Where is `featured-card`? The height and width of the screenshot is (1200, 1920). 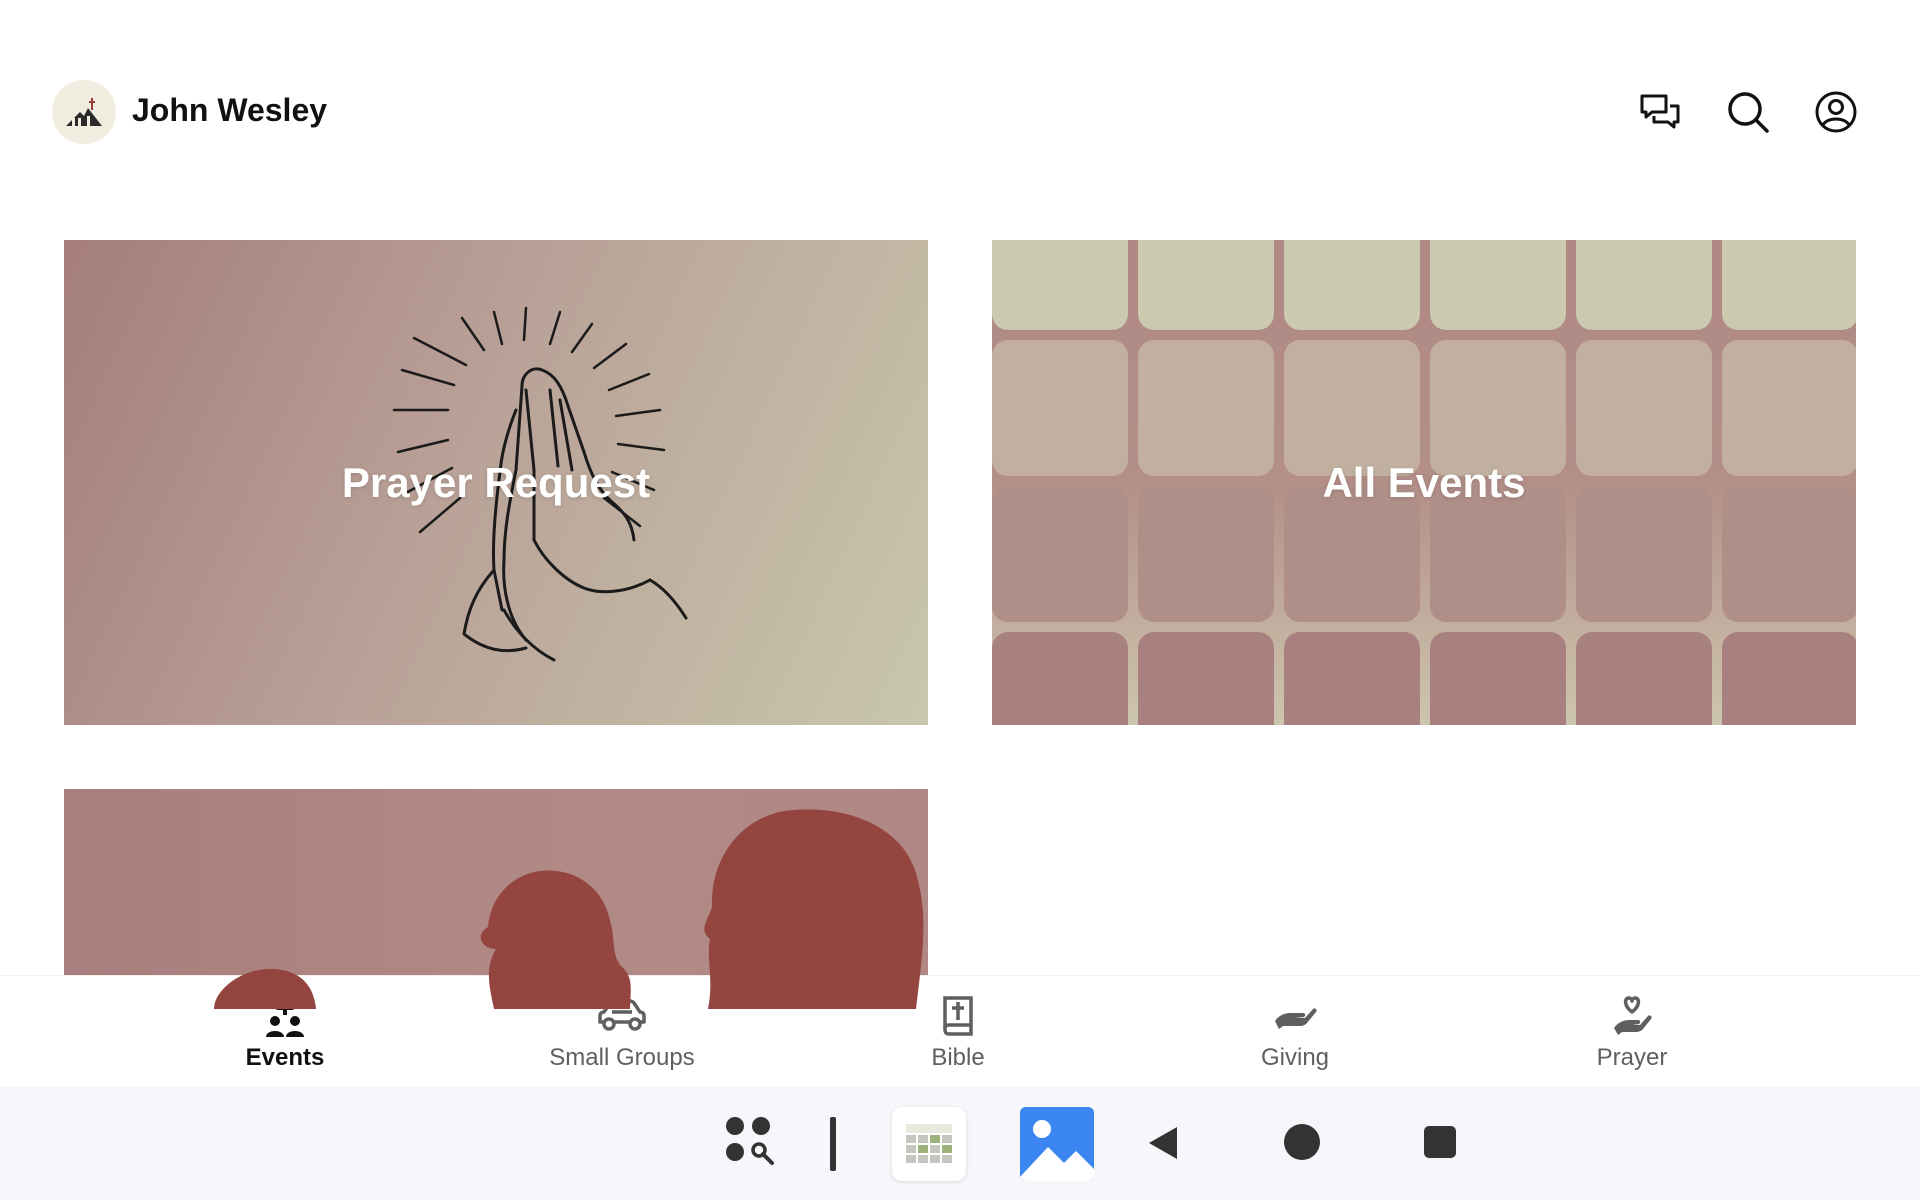
featured-card is located at coordinates (496, 899).